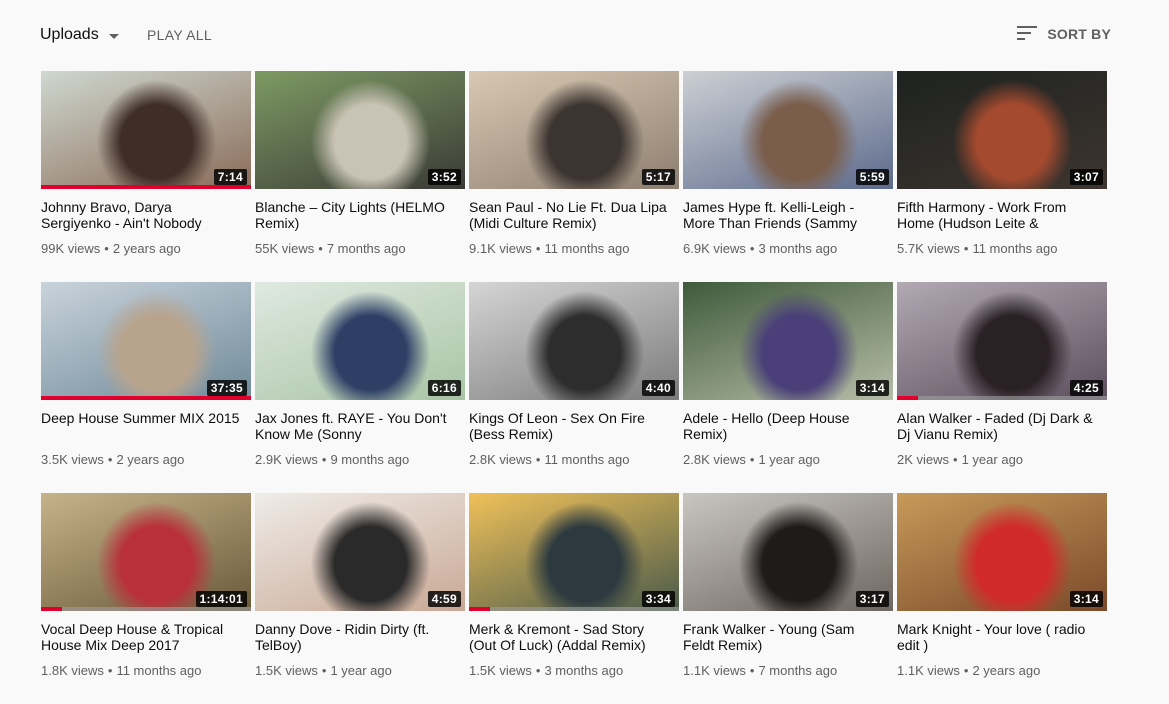  Describe the element at coordinates (141, 426) in the screenshot. I see `video-title: Deep House Summer MIX 2015` at that location.